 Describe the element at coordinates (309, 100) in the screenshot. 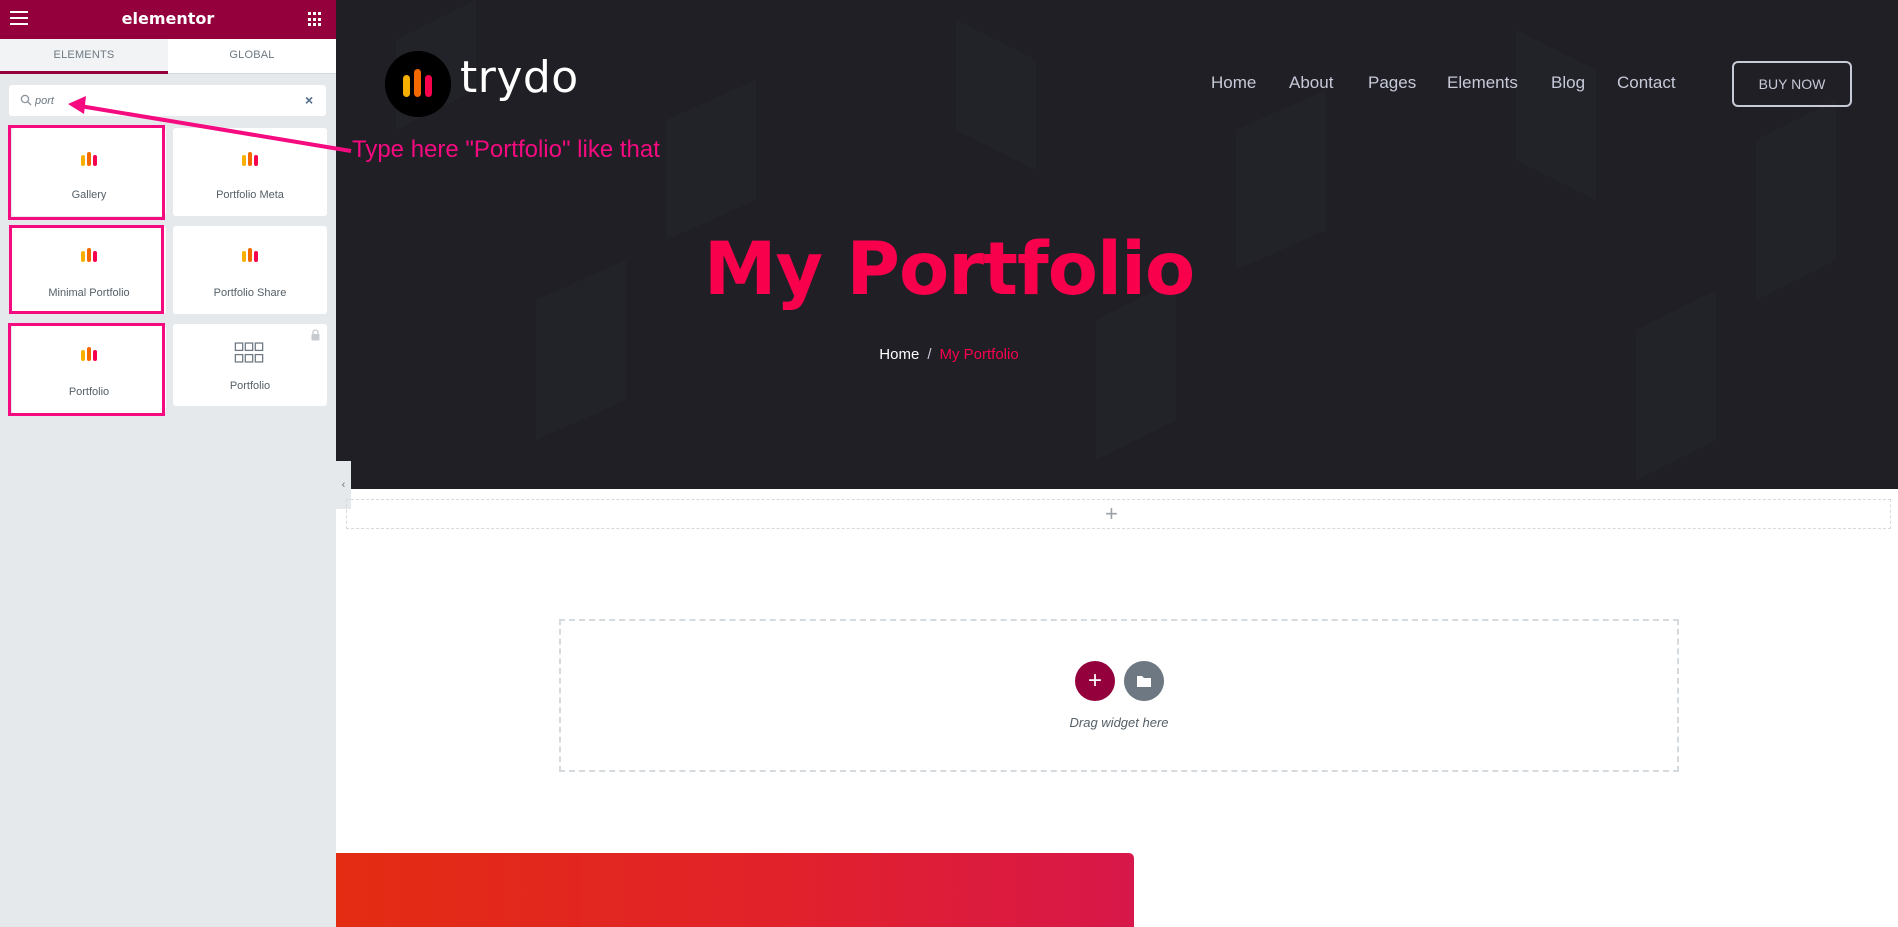

I see `clear-search-icon: ×` at that location.